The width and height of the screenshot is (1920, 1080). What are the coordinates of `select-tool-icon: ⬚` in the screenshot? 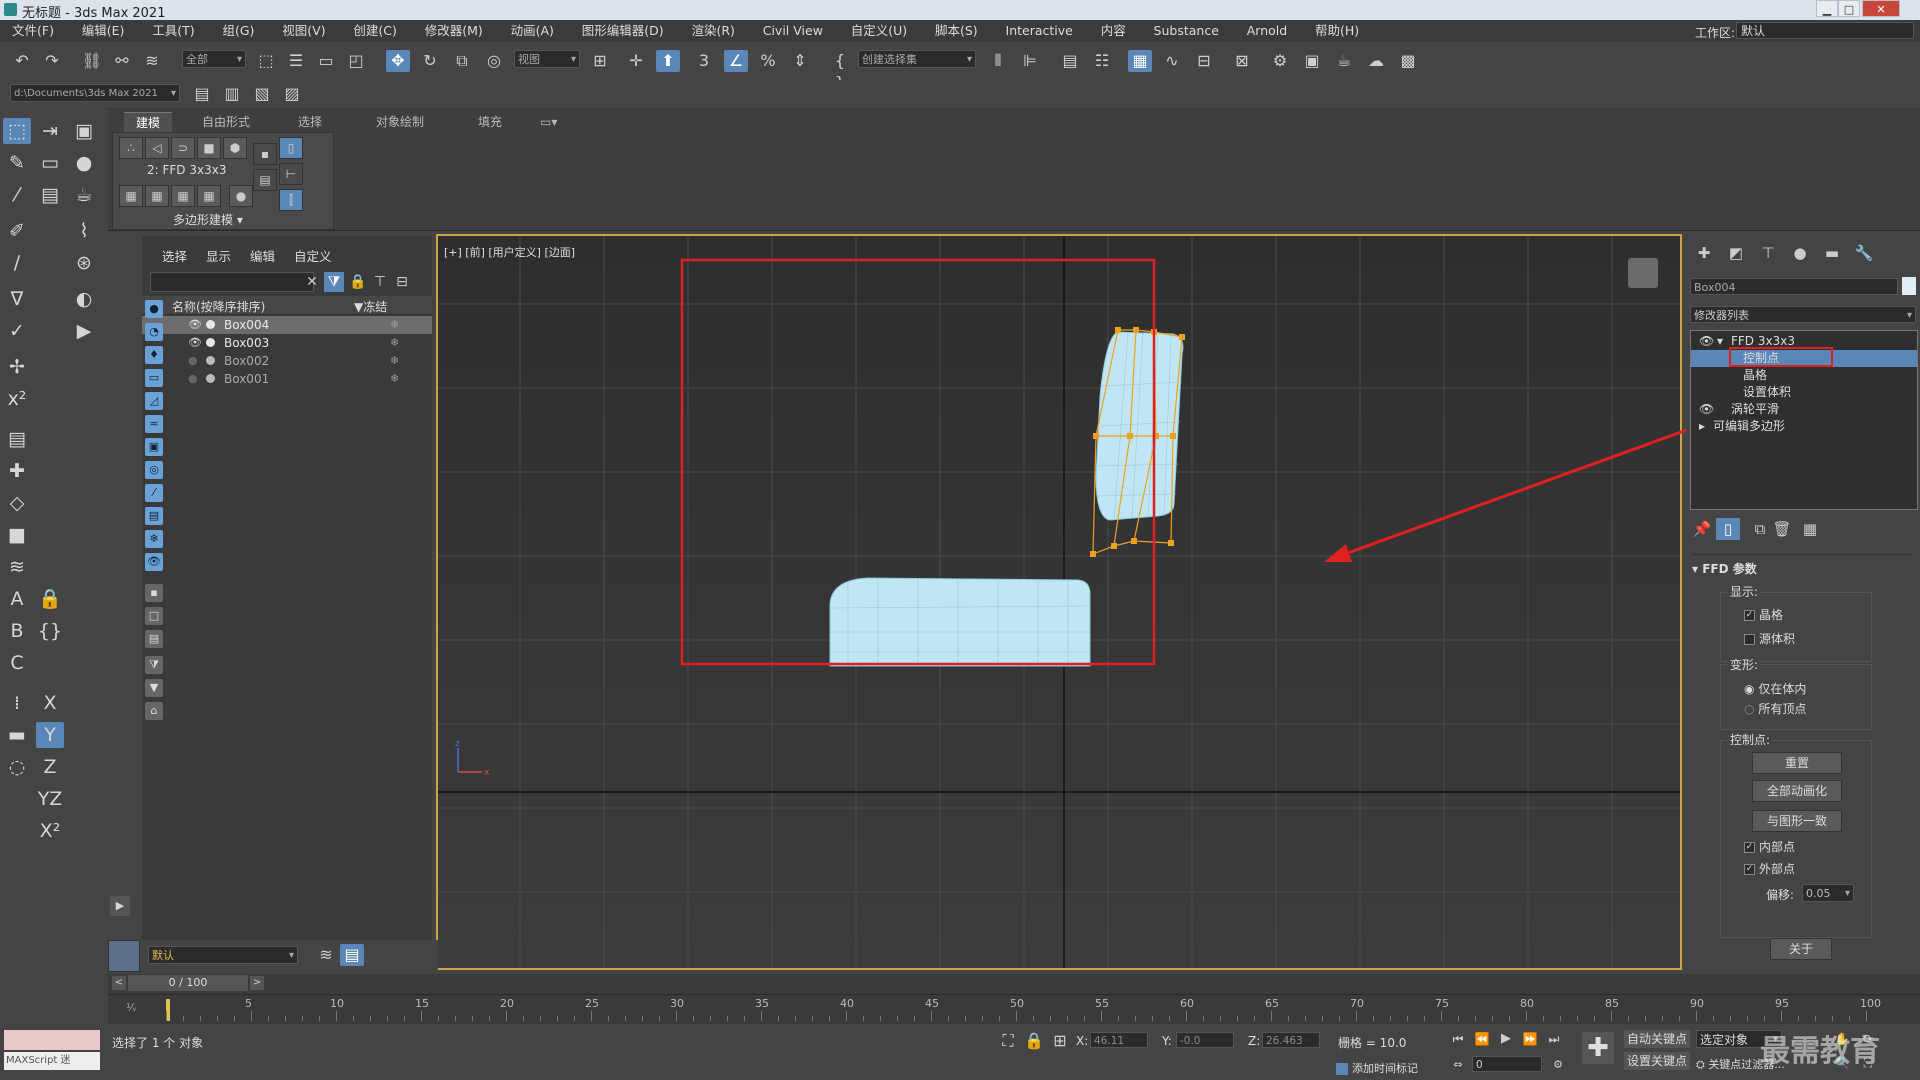 It's located at (17, 131).